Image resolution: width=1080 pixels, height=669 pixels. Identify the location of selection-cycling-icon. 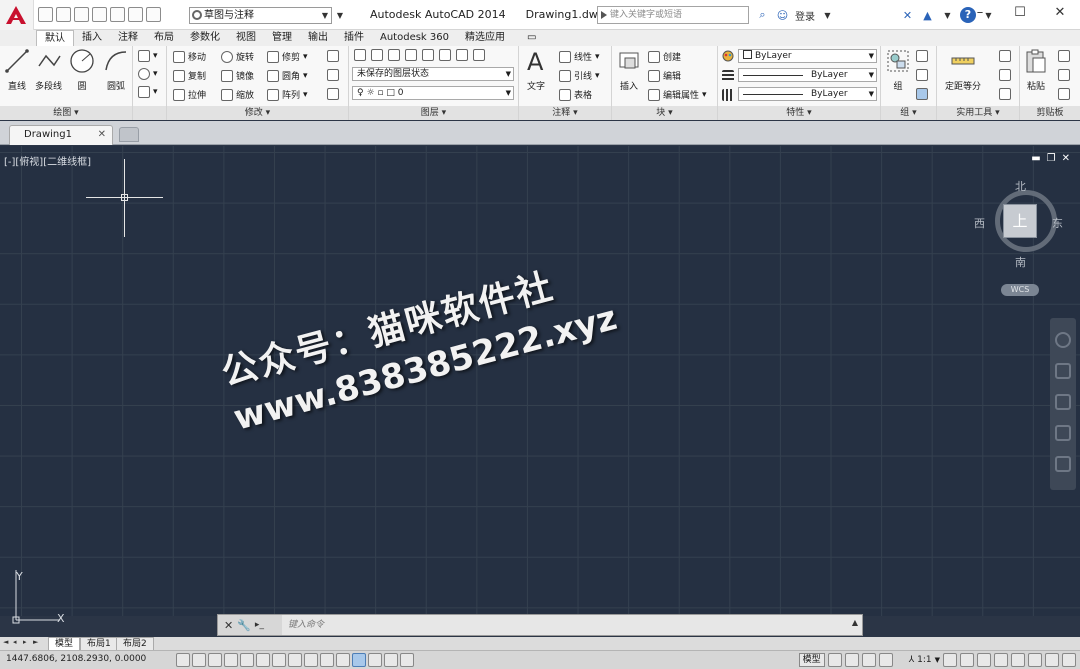
(391, 660).